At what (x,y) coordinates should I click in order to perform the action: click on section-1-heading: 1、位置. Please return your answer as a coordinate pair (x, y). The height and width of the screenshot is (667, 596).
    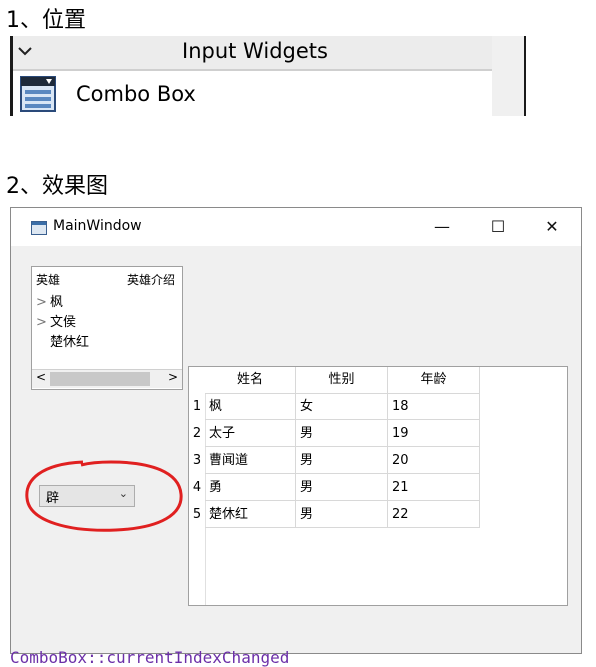
    Looking at the image, I should click on (46, 20).